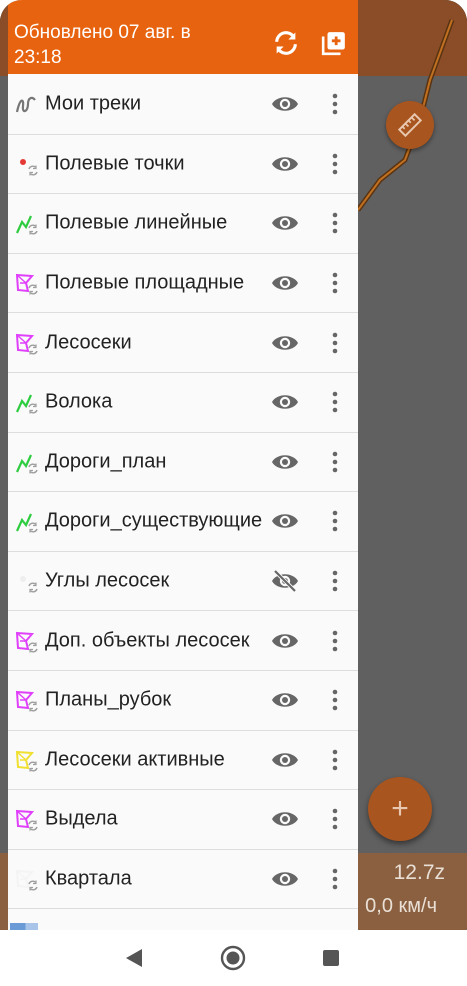 The height and width of the screenshot is (986, 467). What do you see at coordinates (93, 103) in the screenshot?
I see `layer-label: Мои треки` at bounding box center [93, 103].